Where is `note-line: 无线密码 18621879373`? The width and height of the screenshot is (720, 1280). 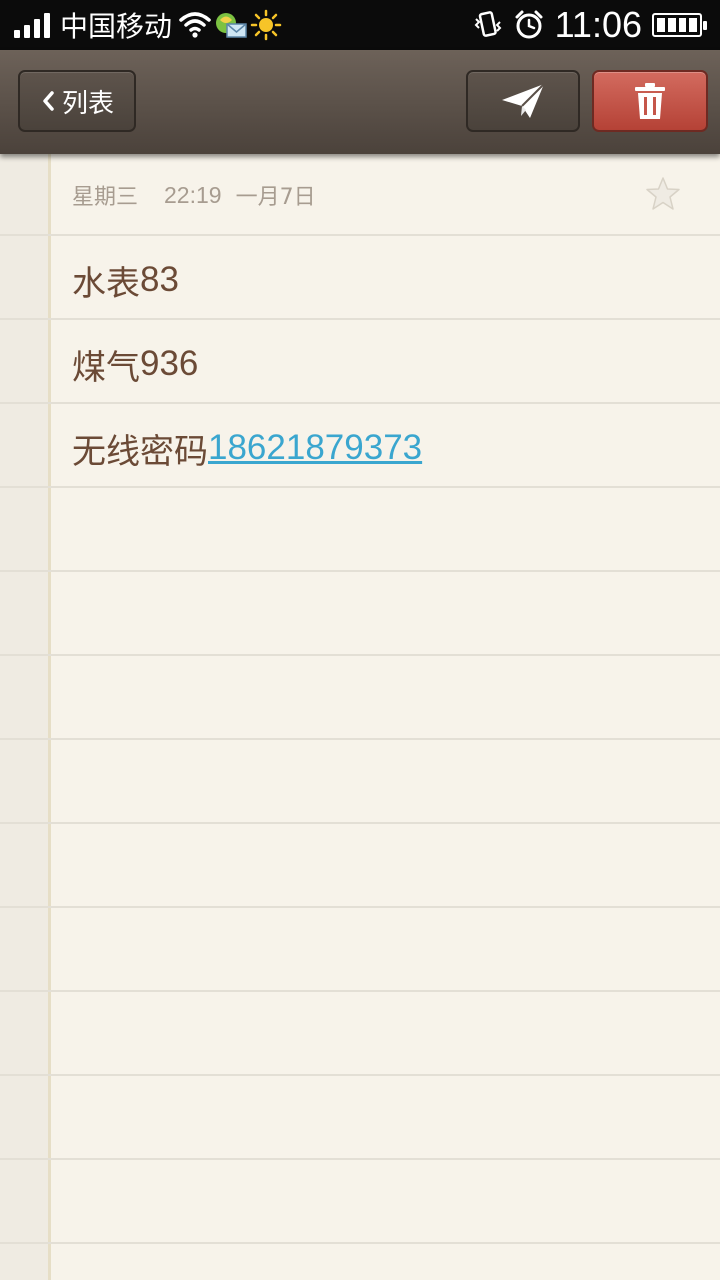 note-line: 无线密码 18621879373 is located at coordinates (247, 448).